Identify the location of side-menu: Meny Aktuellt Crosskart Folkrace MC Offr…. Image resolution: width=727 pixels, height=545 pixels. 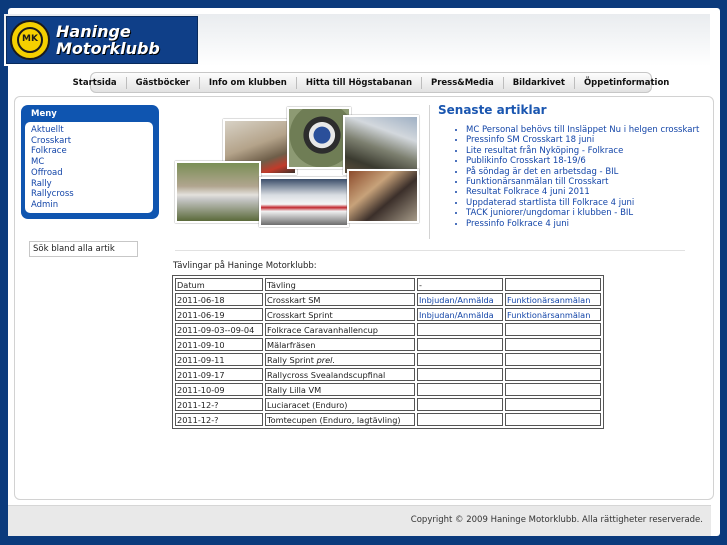
(90, 162).